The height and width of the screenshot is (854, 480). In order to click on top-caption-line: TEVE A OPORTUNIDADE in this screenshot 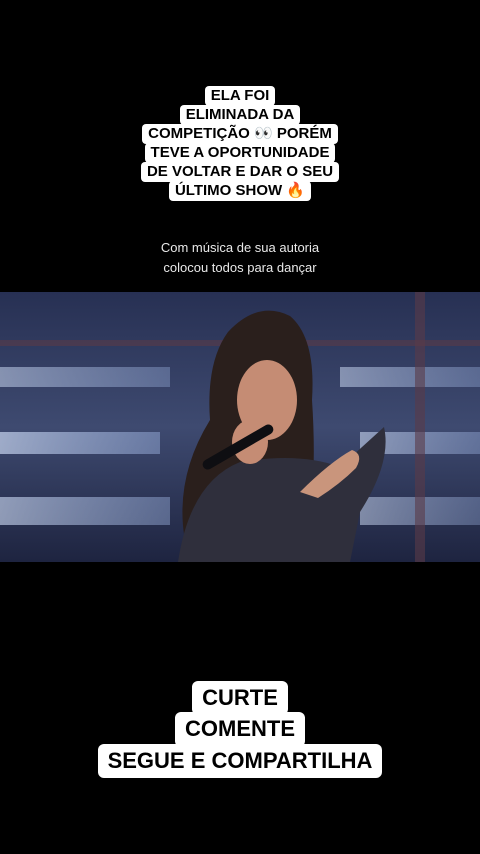, I will do `click(240, 153)`.